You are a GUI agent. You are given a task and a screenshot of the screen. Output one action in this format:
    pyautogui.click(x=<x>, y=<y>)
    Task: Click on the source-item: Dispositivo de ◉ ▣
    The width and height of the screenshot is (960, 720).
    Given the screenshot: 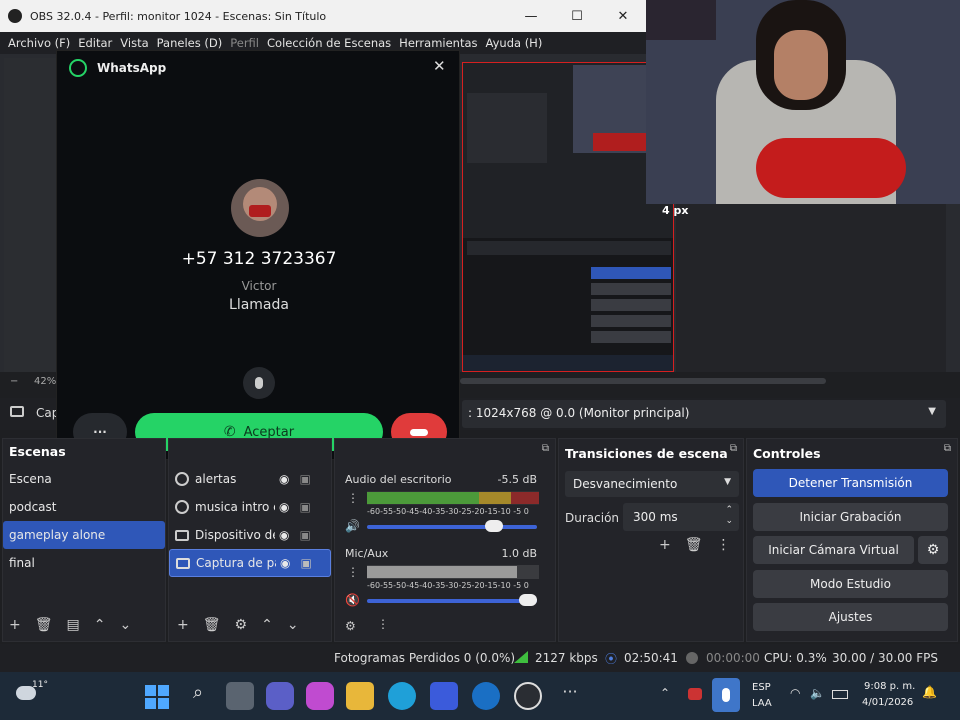 What is the action you would take?
    pyautogui.click(x=250, y=535)
    